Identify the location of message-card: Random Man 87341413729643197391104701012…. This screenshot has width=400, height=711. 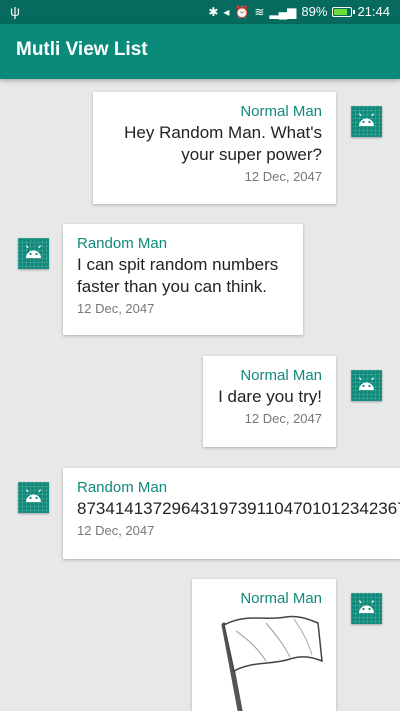
(231, 513).